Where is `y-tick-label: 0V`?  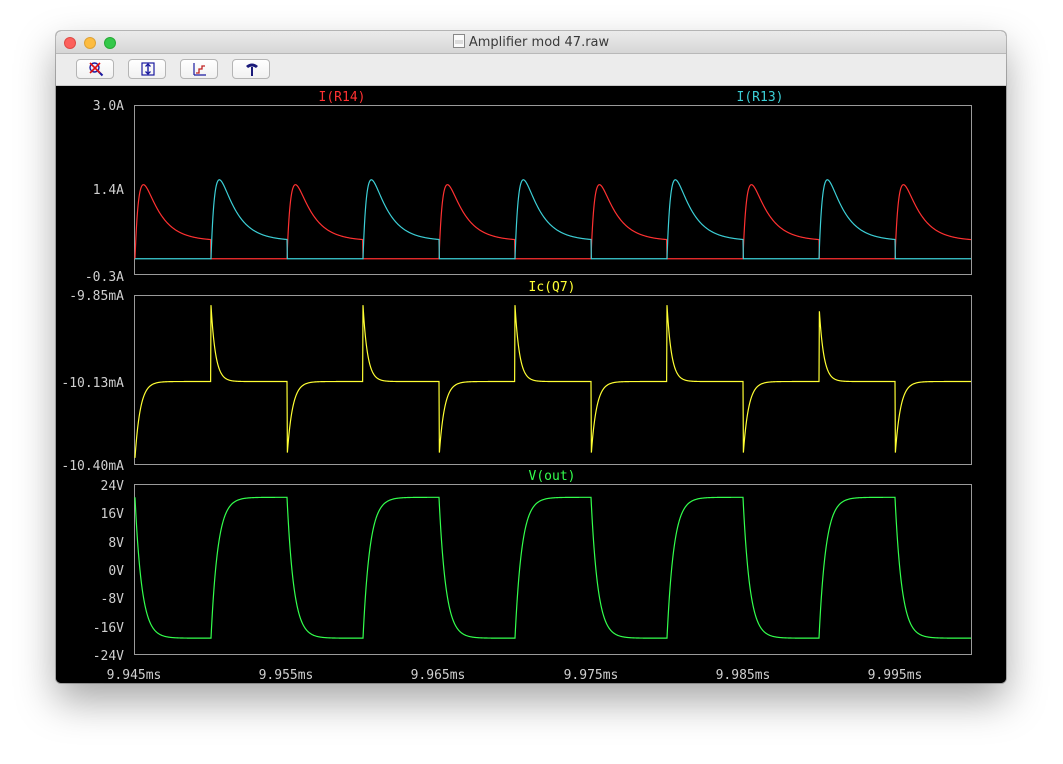 y-tick-label: 0V is located at coordinates (116, 571).